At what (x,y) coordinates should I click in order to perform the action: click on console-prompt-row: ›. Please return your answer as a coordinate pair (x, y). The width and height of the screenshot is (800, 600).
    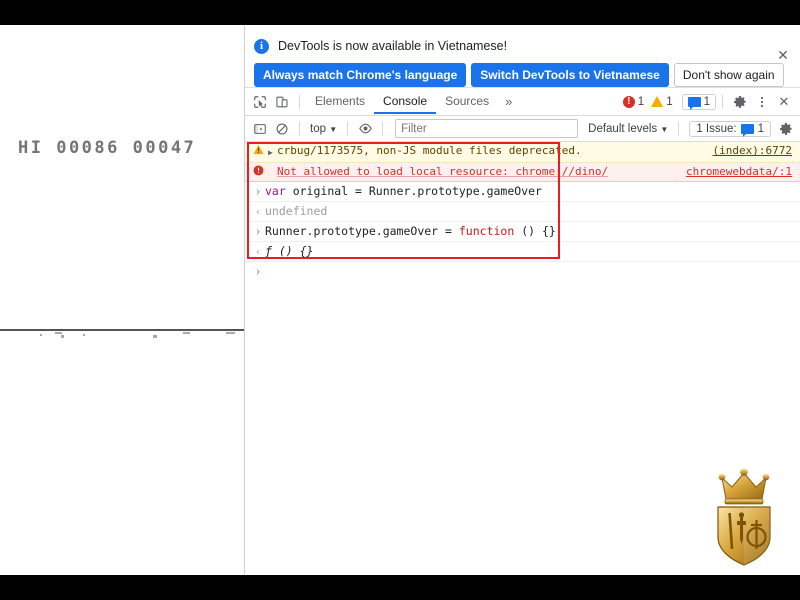
    Looking at the image, I should click on (522, 271).